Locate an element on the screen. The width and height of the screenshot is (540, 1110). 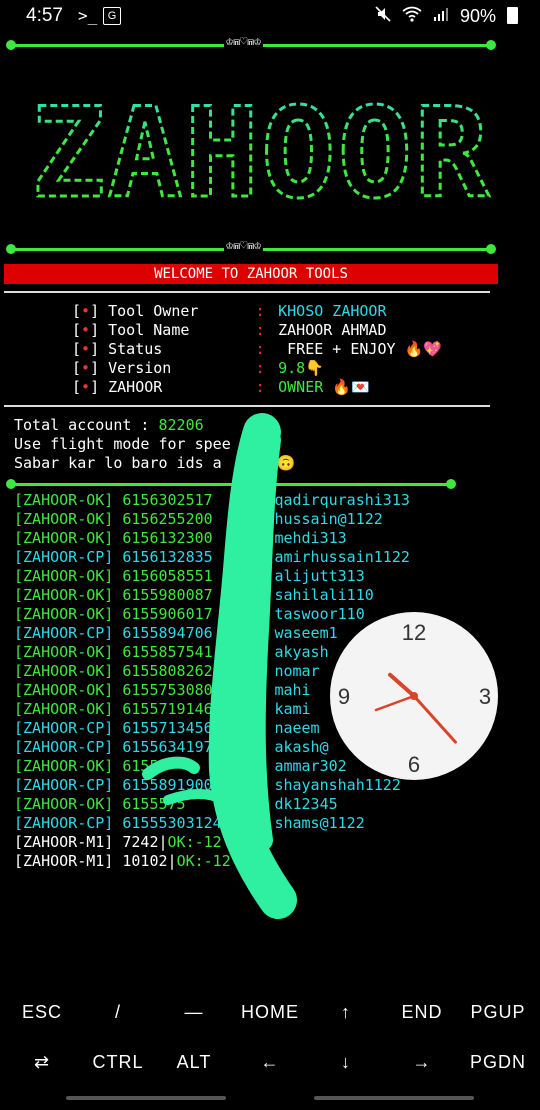
sabar-tail: a🙃 is located at coordinates (281, 463).